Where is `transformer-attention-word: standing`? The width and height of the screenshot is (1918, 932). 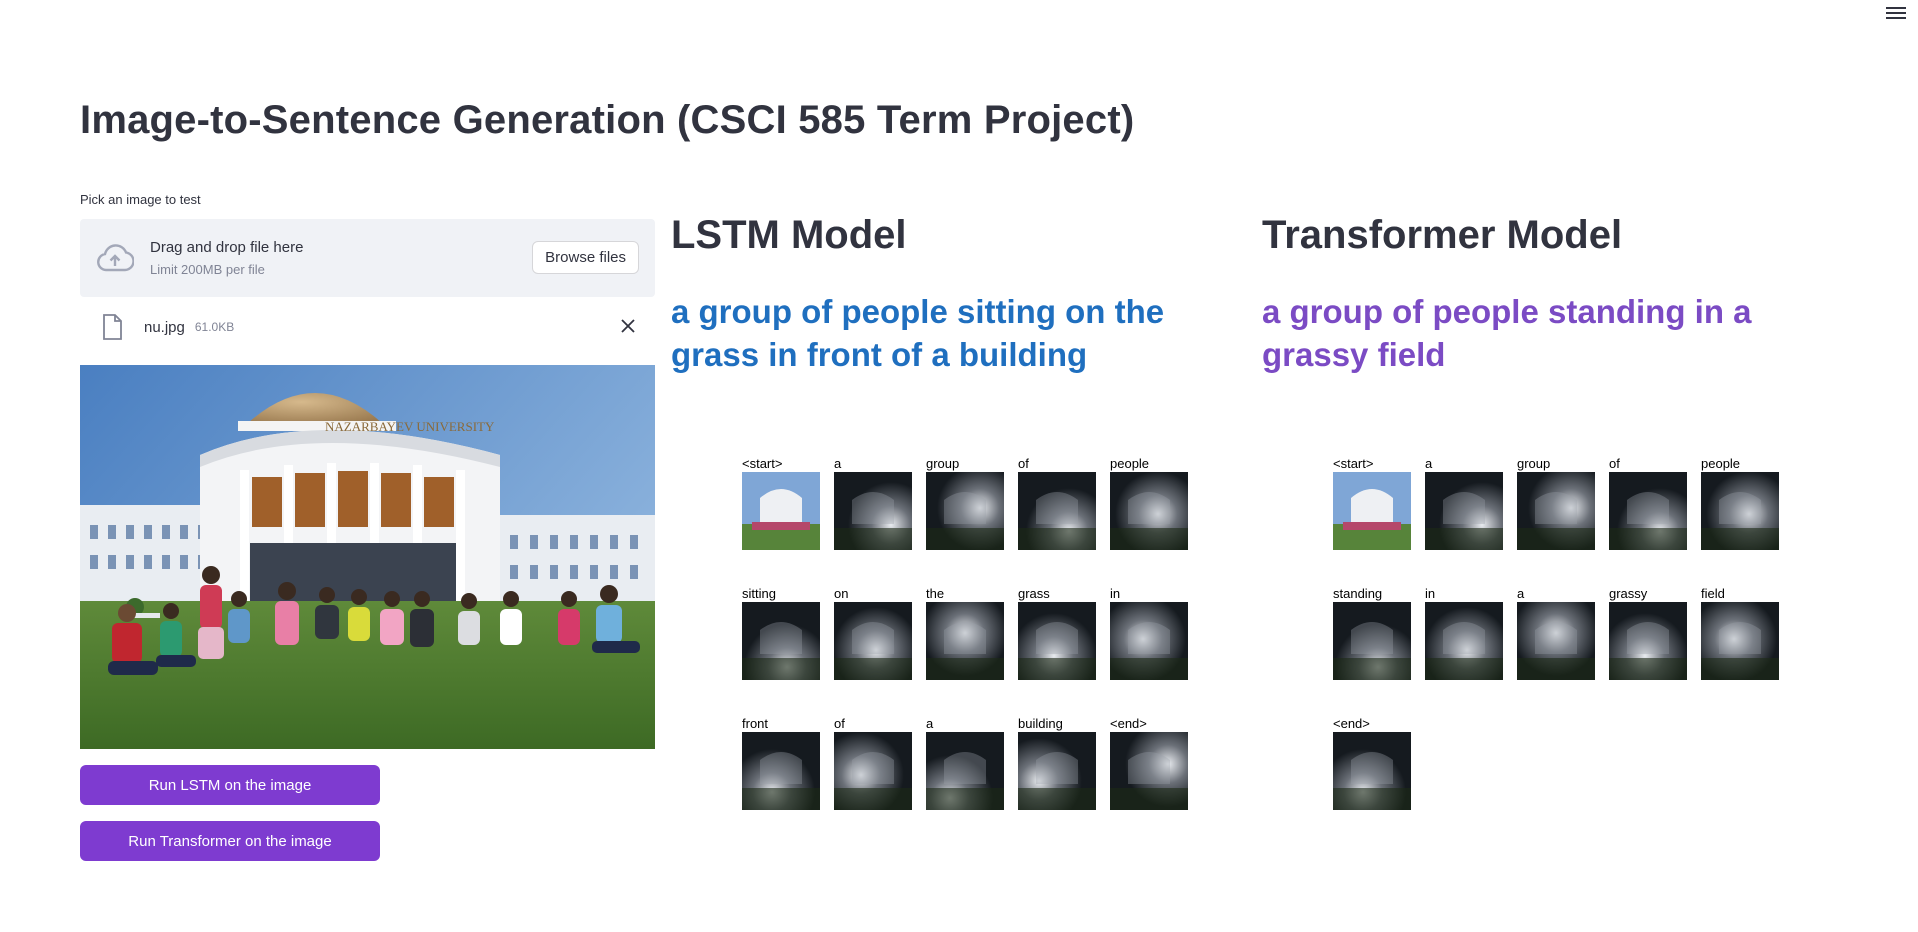 transformer-attention-word: standing is located at coordinates (1360, 594).